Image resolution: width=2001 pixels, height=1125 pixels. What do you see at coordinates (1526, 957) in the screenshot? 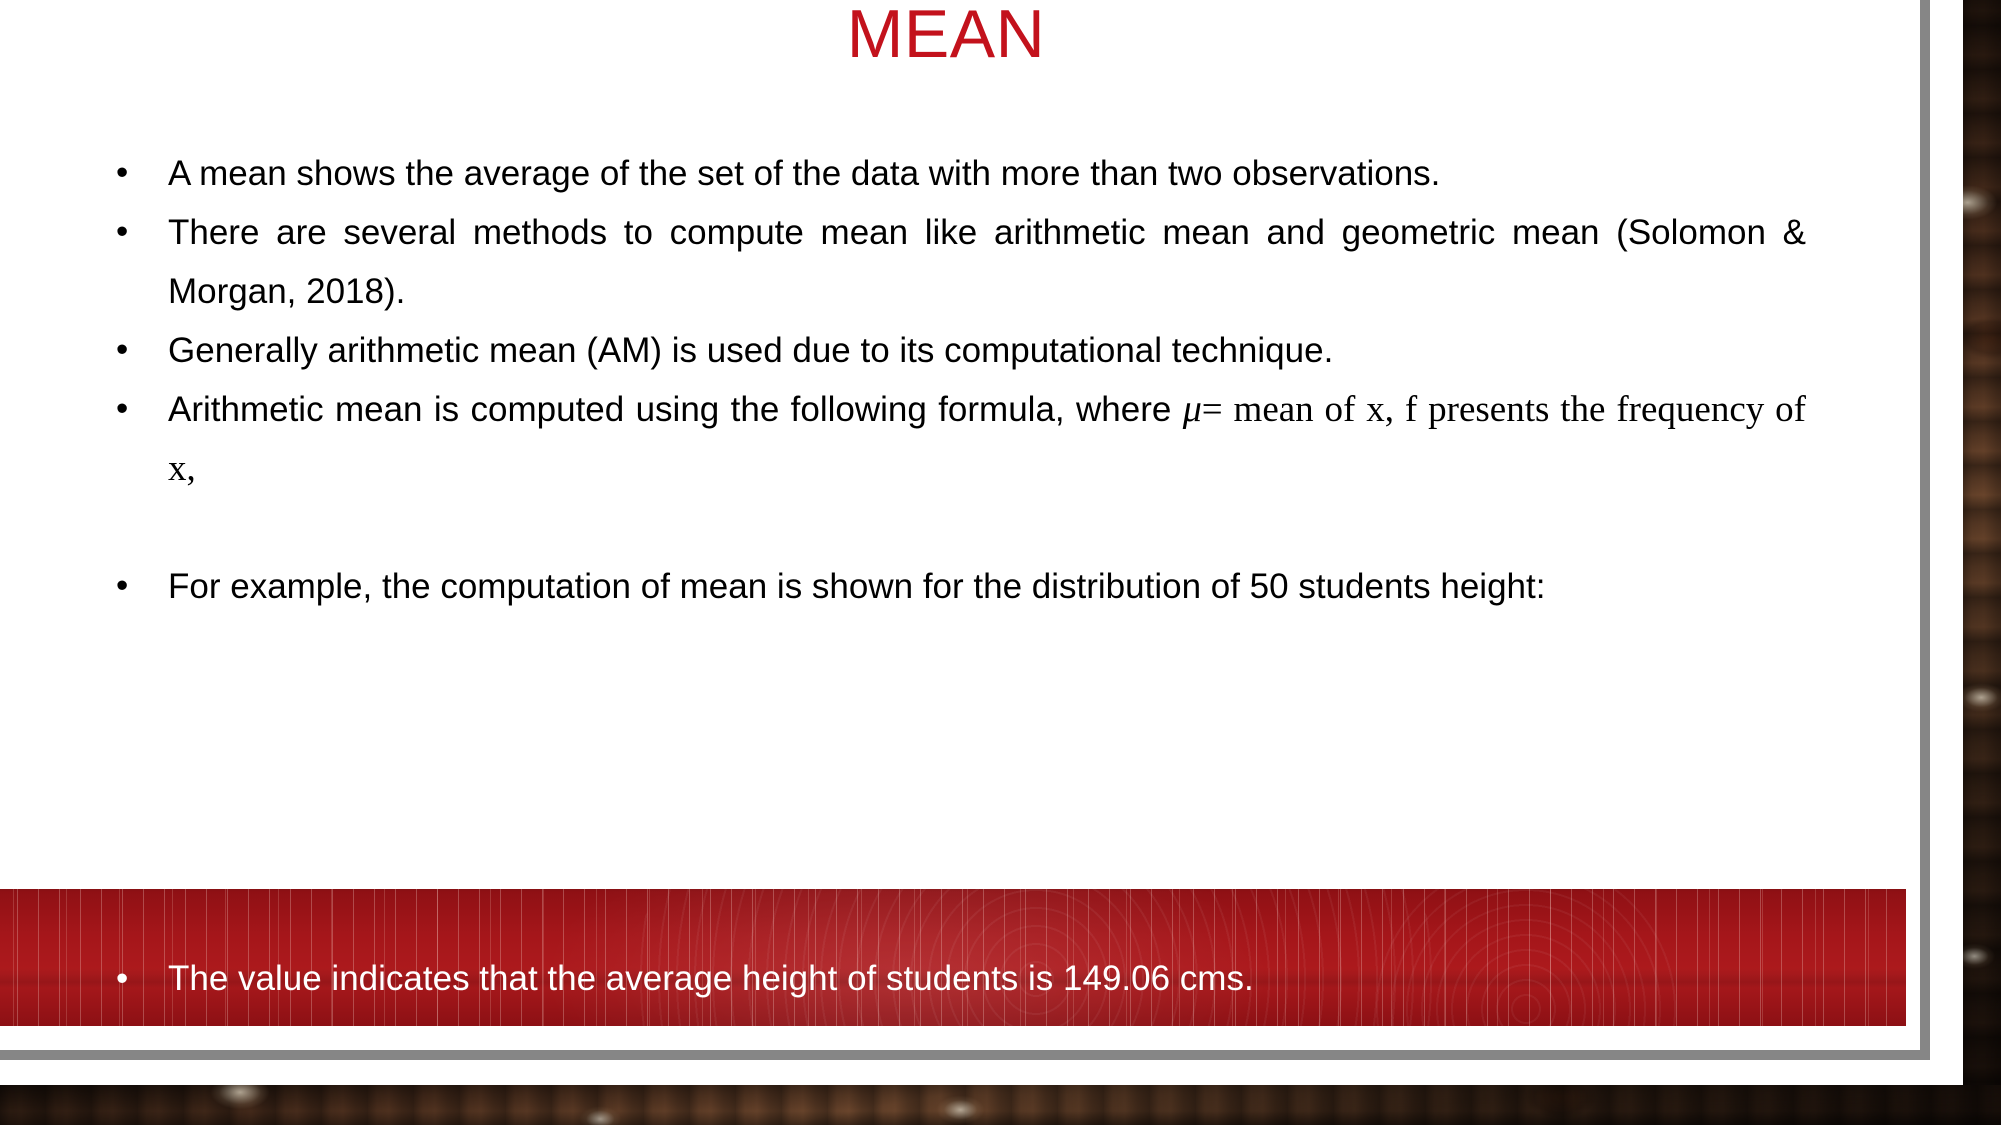
I see `banner-ring-texture-secondary` at bounding box center [1526, 957].